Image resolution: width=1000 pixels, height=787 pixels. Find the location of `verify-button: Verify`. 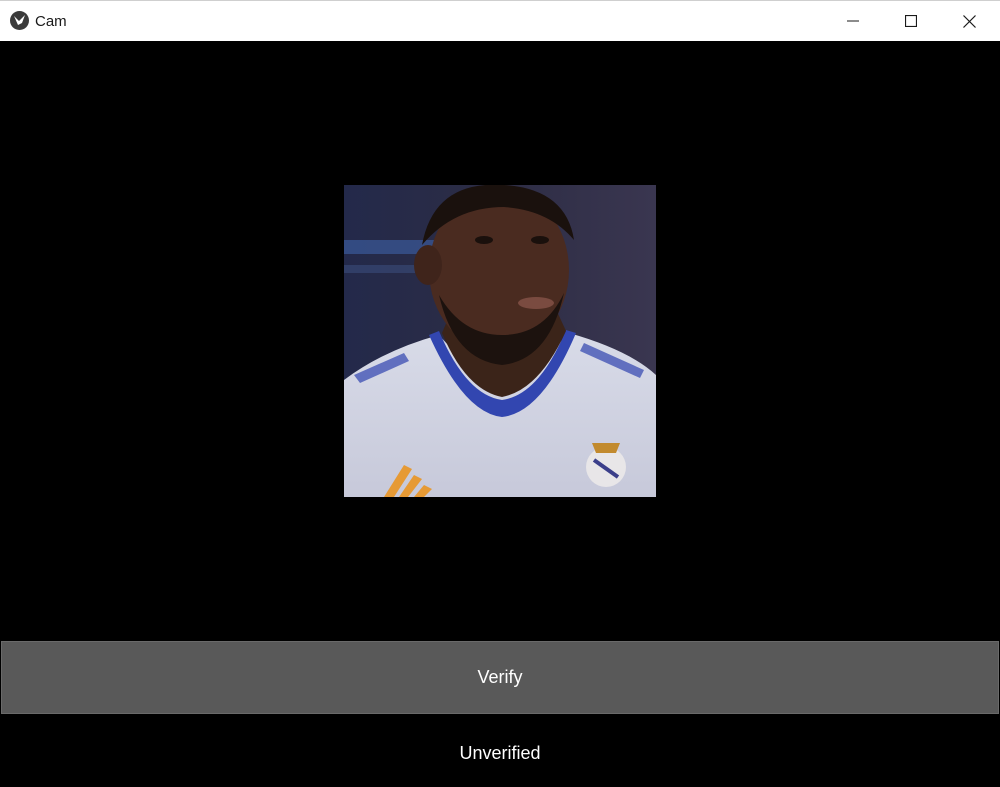

verify-button: Verify is located at coordinates (500, 677).